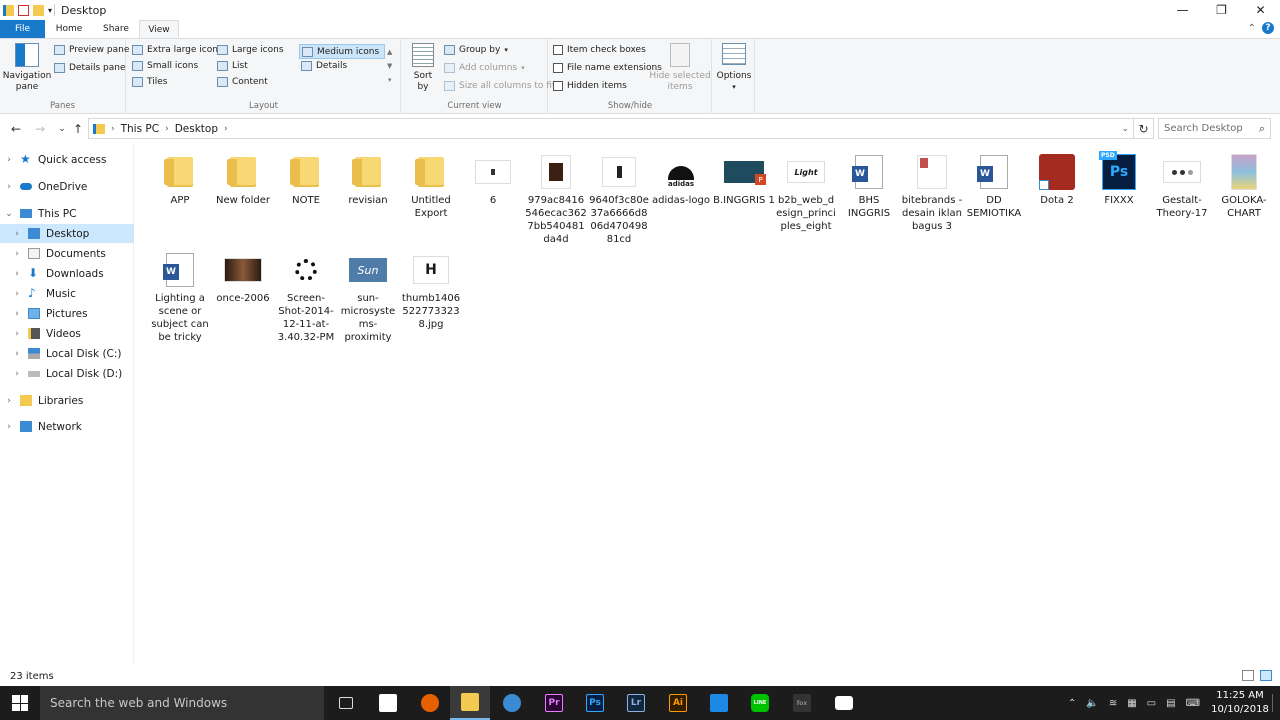 The width and height of the screenshot is (1280, 720). Describe the element at coordinates (554, 703) in the screenshot. I see `taskbar-premiere: Pr` at that location.